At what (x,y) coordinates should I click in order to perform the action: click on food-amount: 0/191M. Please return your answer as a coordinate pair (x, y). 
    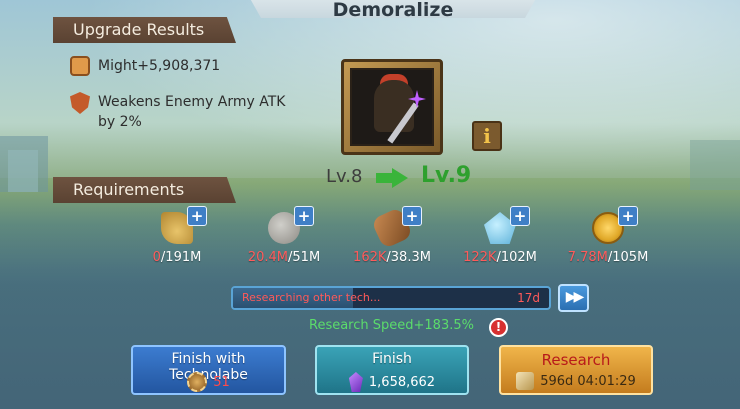
    Looking at the image, I should click on (177, 257).